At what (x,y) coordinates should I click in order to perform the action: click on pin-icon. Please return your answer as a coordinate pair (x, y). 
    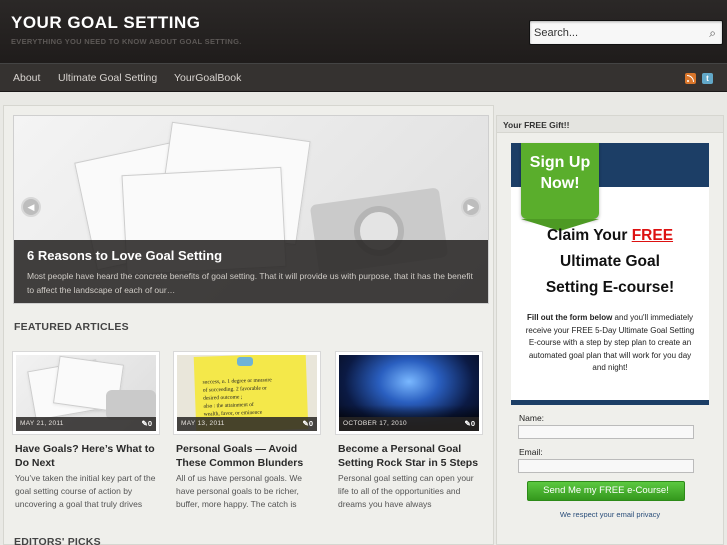
    Looking at the image, I should click on (245, 361).